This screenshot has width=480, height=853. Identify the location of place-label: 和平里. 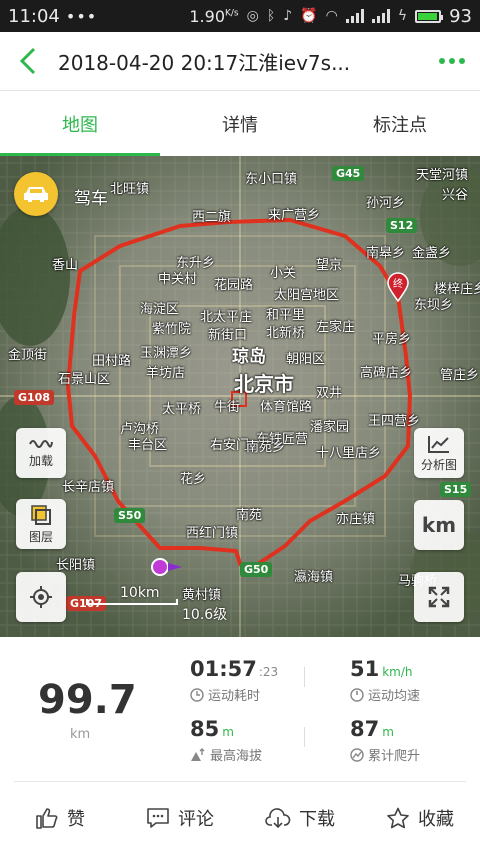
(286, 315).